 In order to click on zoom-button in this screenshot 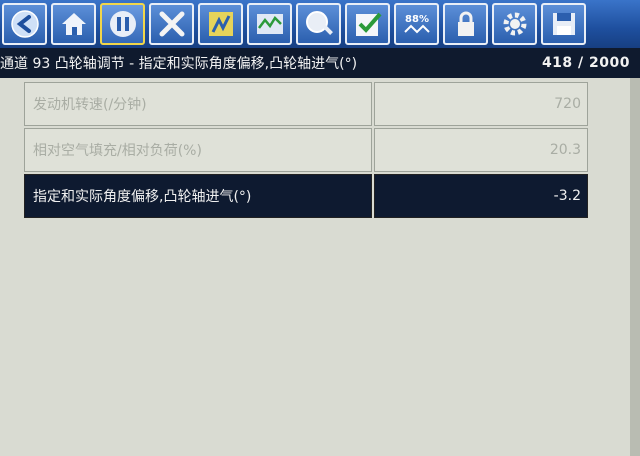, I will do `click(318, 24)`.